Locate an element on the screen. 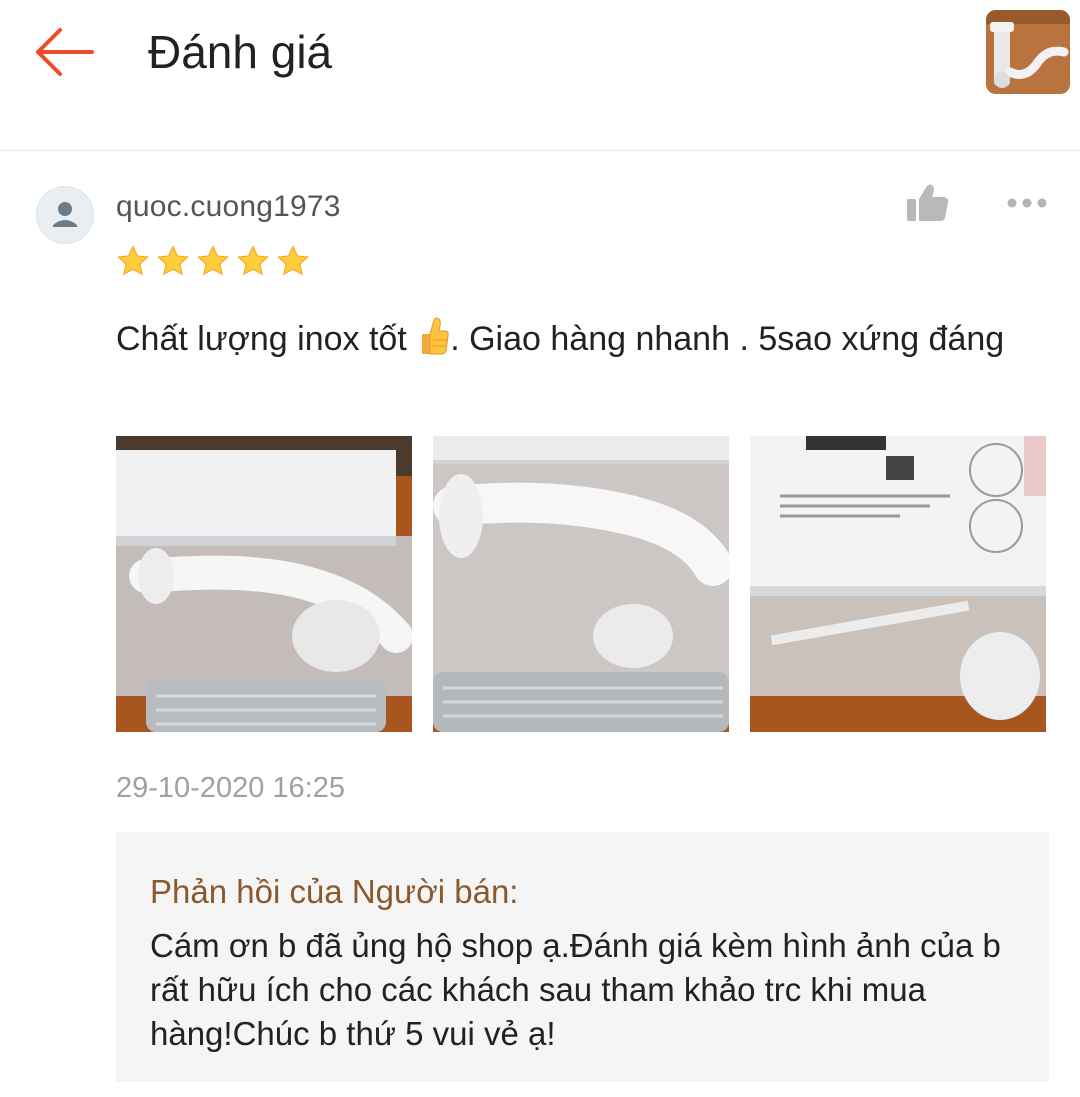  avatar-icon is located at coordinates (65, 214).